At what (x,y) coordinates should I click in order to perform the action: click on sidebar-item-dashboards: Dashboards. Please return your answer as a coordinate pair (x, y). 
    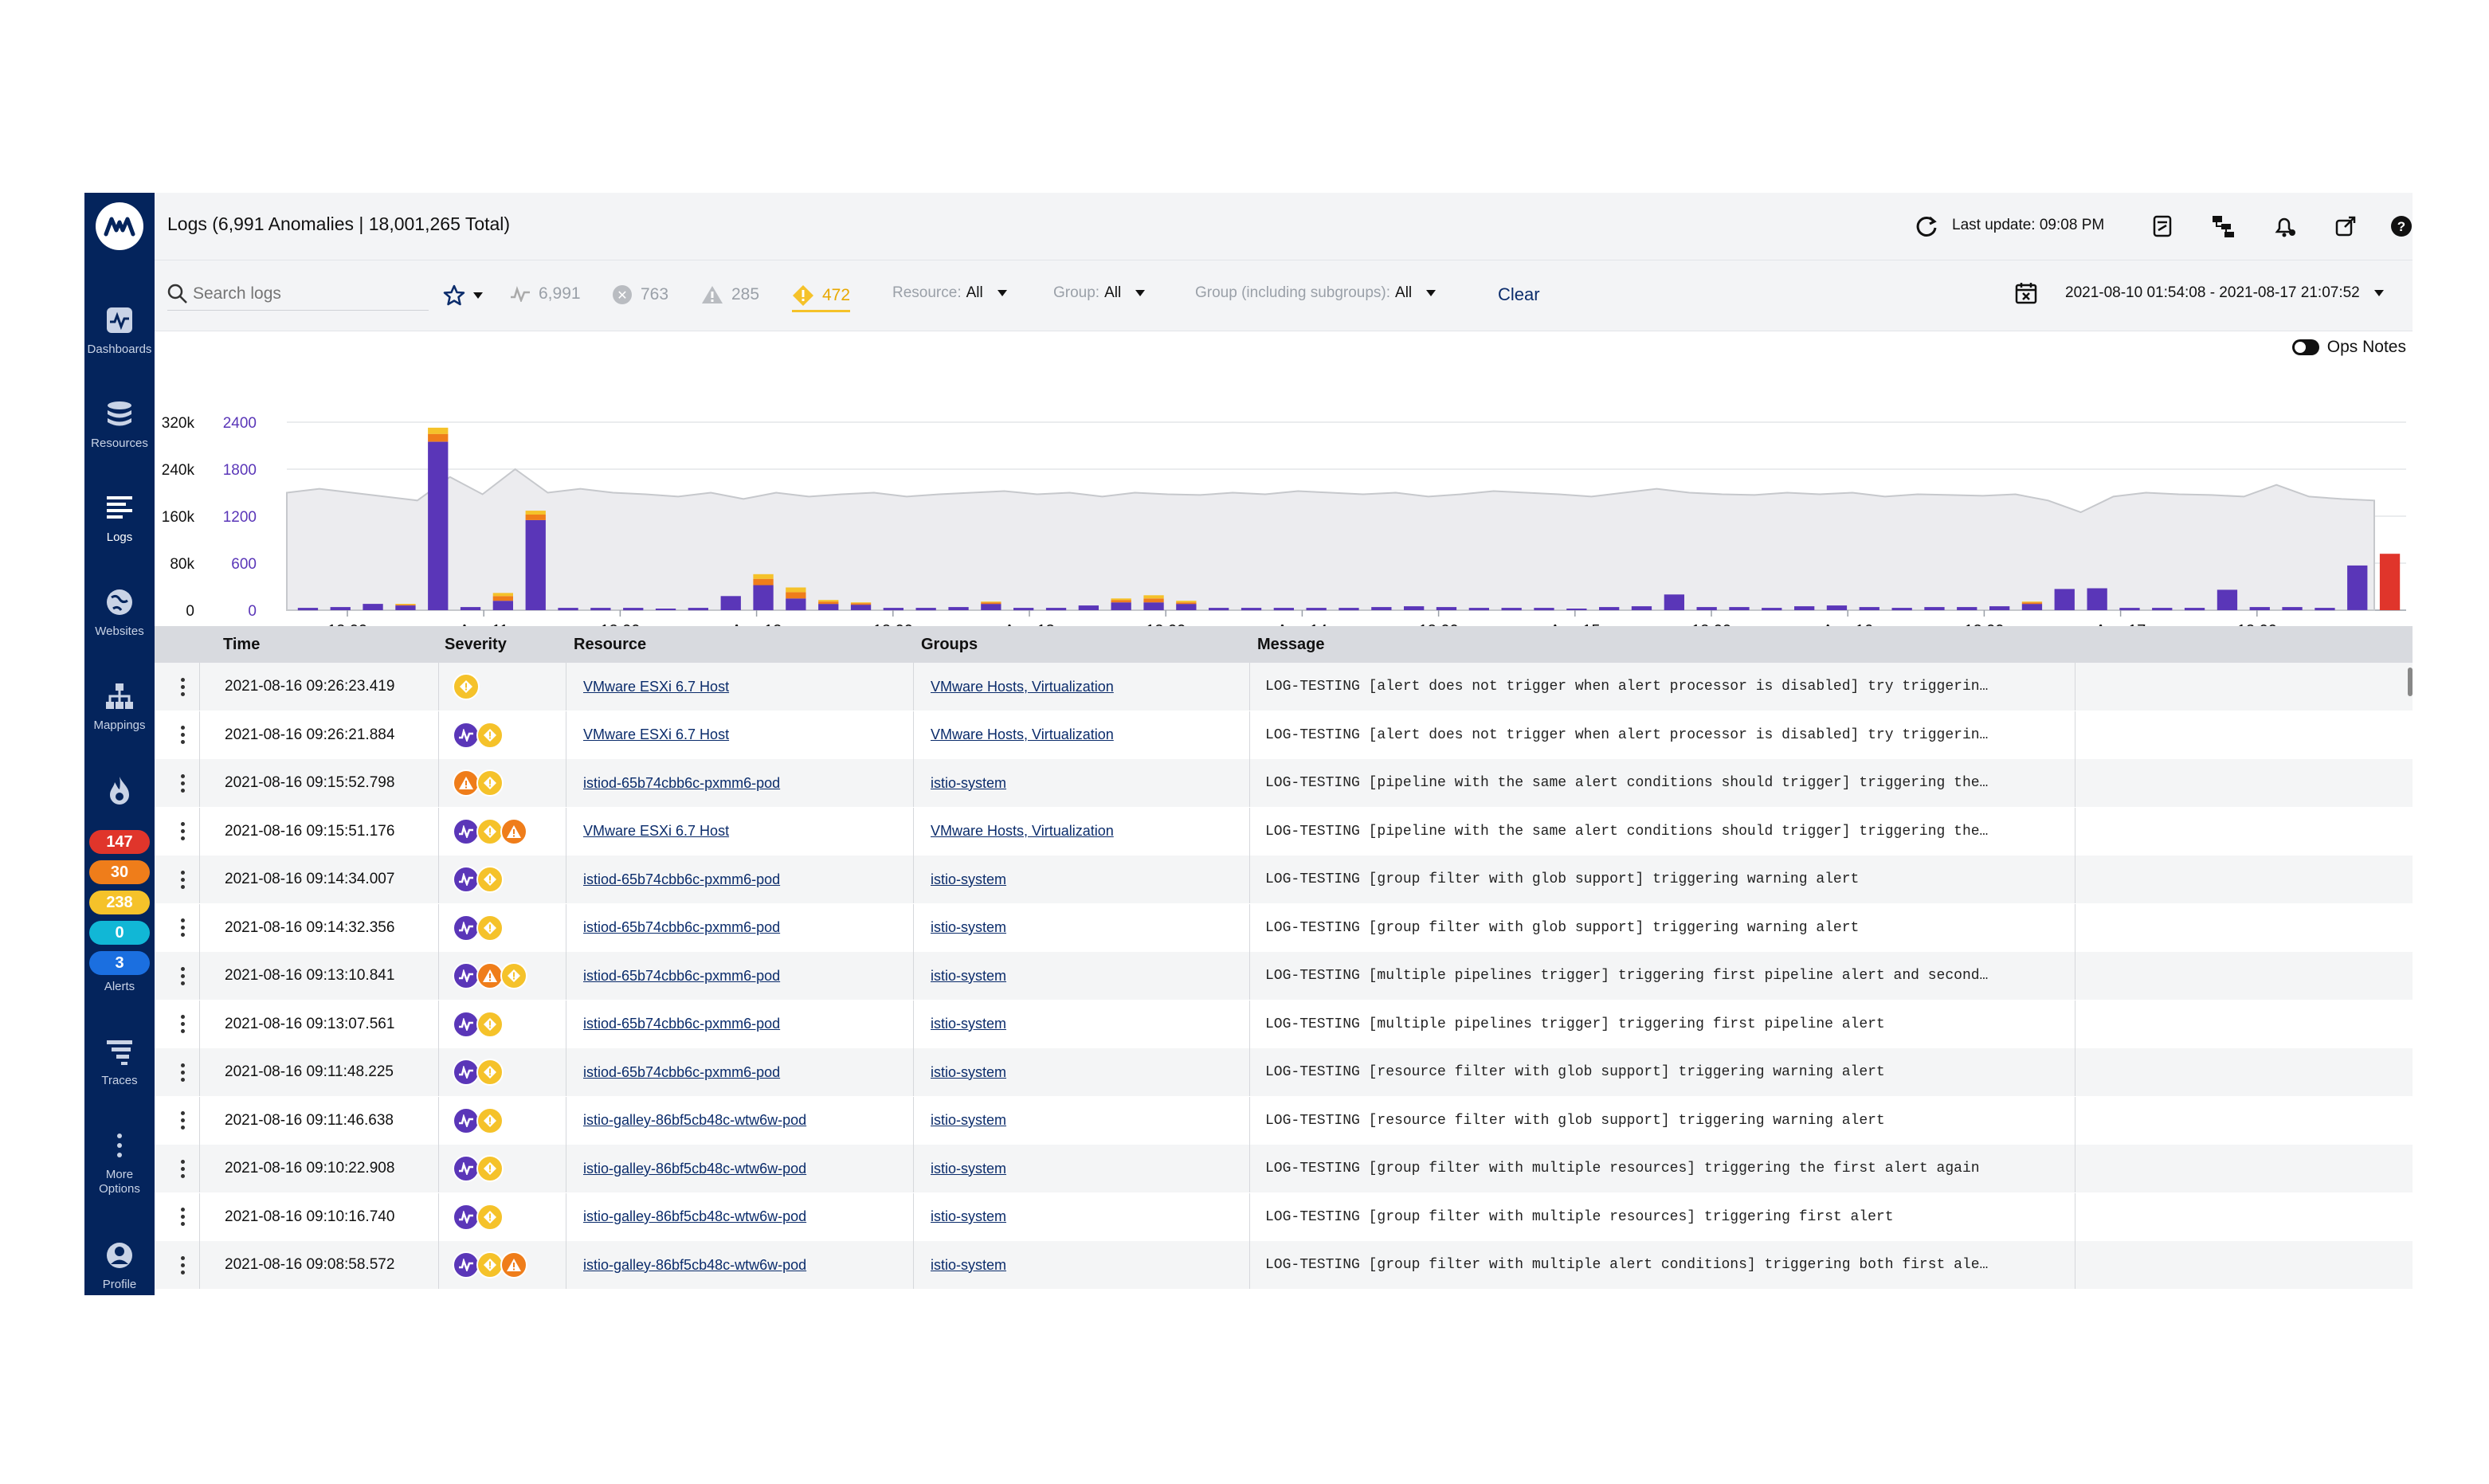
    Looking at the image, I should click on (119, 330).